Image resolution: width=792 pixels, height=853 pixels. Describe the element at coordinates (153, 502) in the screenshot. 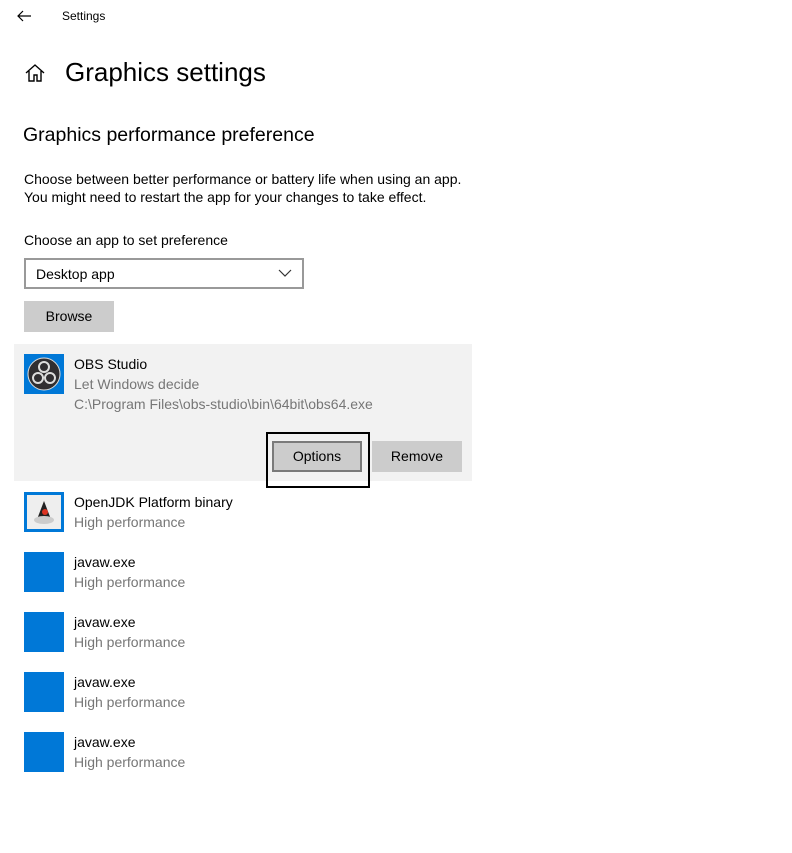

I see `app-name: OpenJDK Platform binary` at that location.